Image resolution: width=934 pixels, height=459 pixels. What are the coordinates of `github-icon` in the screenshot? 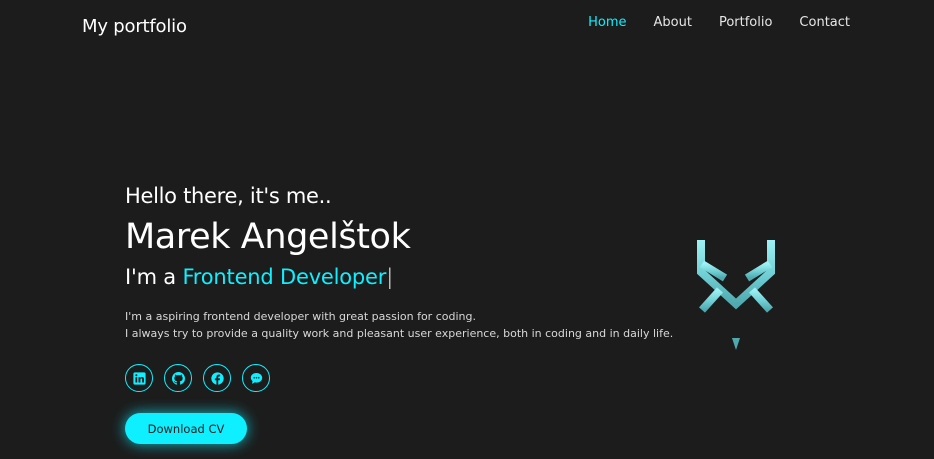 It's located at (178, 378).